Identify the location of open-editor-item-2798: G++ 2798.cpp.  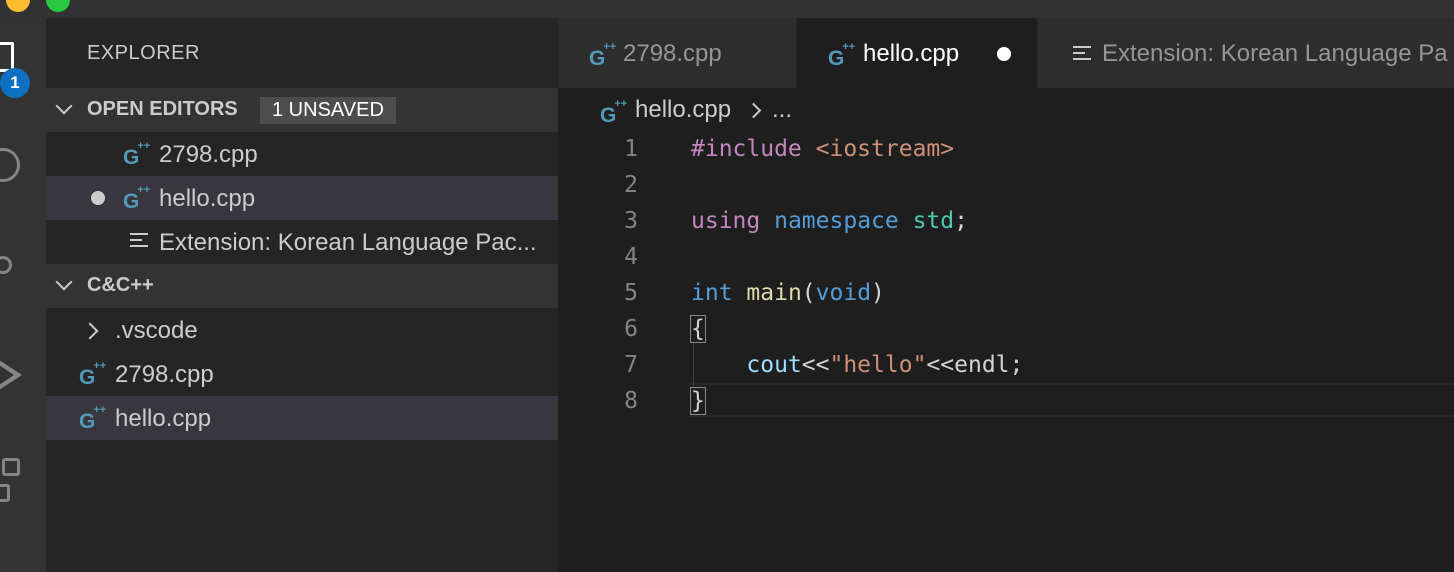
(302, 154).